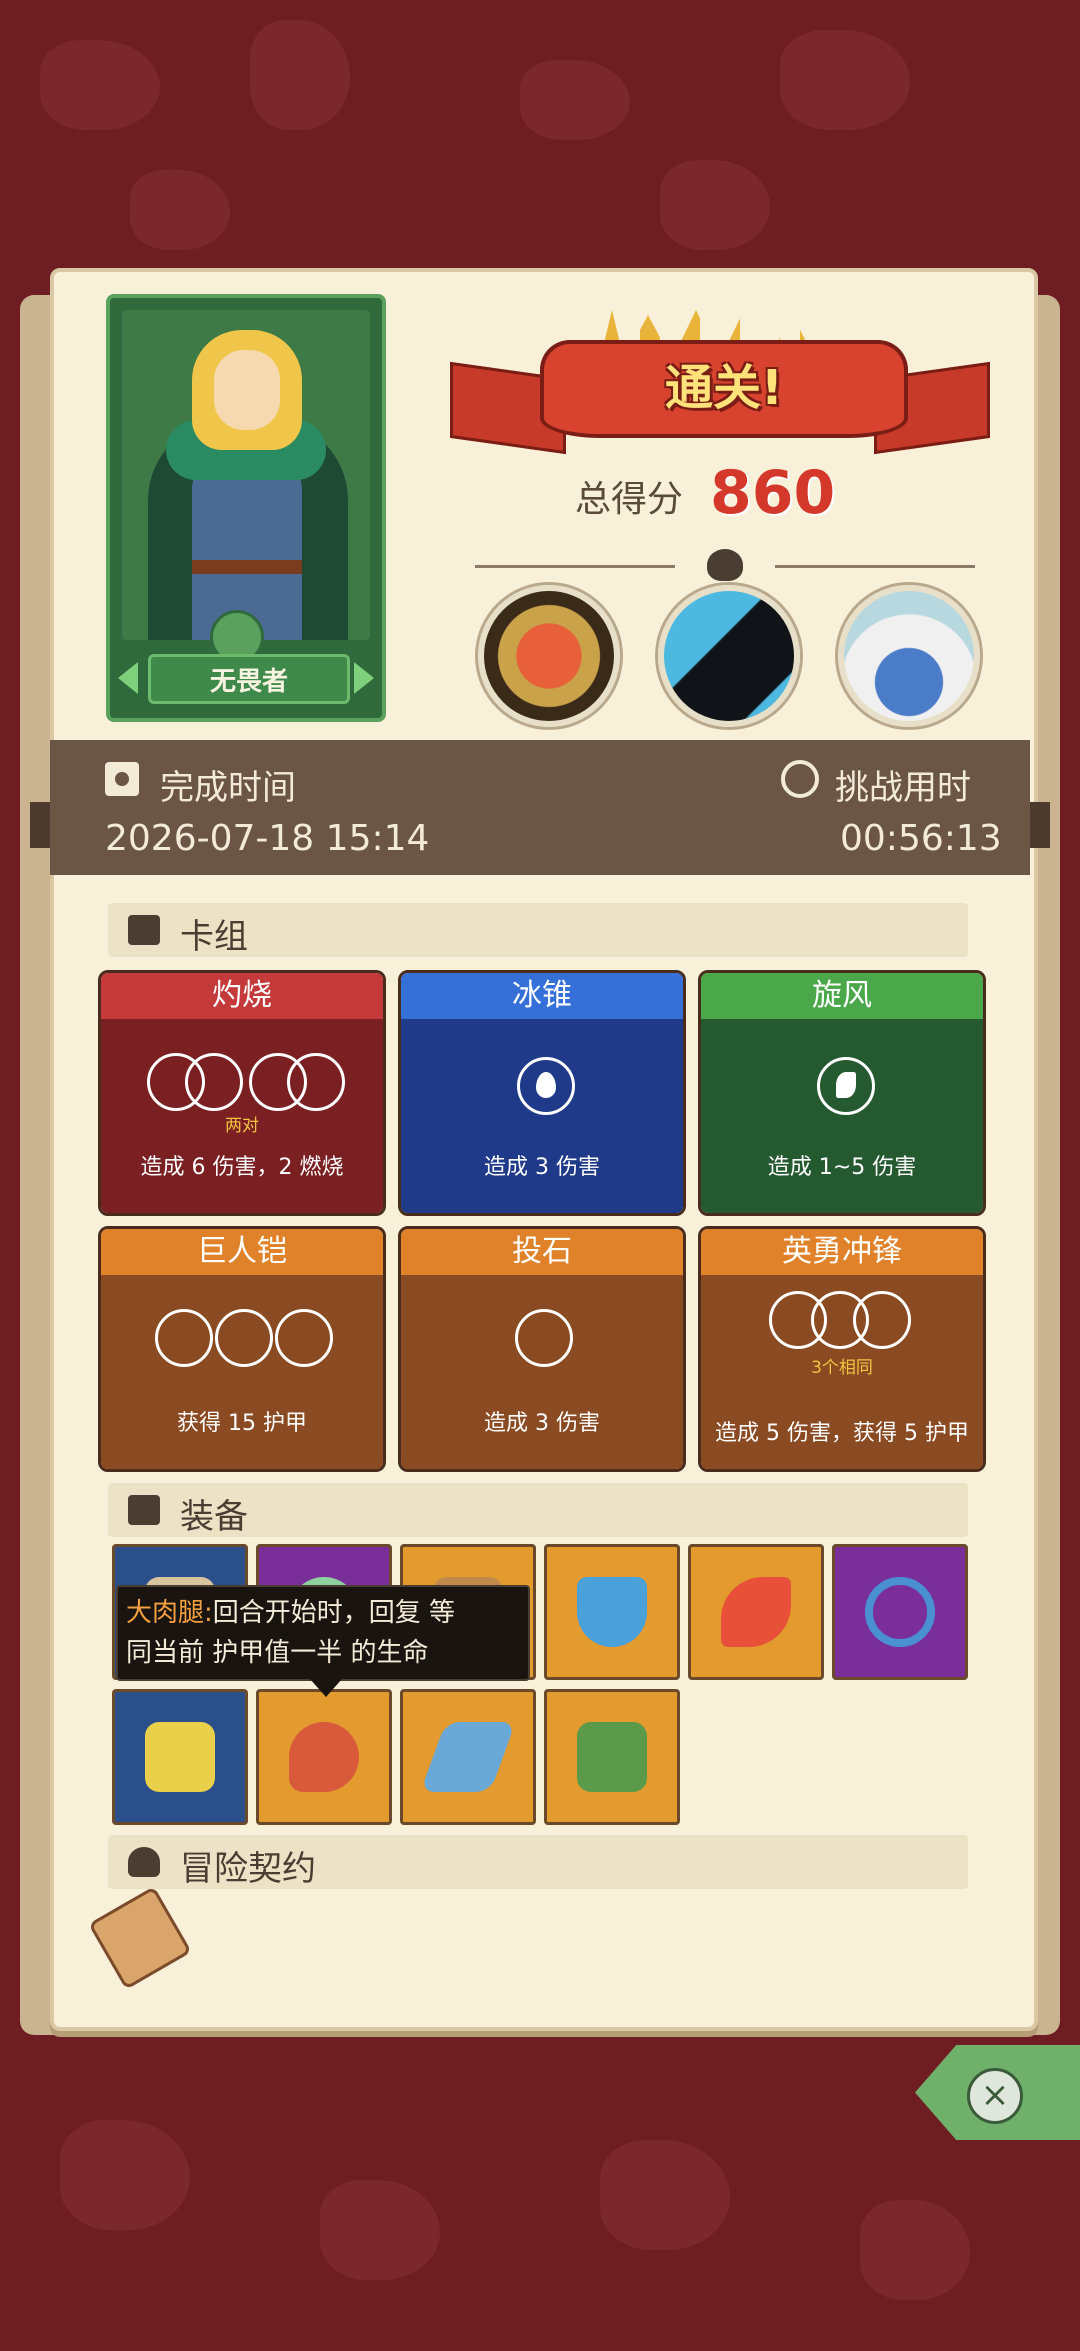 The image size is (1080, 2351). What do you see at coordinates (242, 996) in the screenshot?
I see `card-title: 灼烧` at bounding box center [242, 996].